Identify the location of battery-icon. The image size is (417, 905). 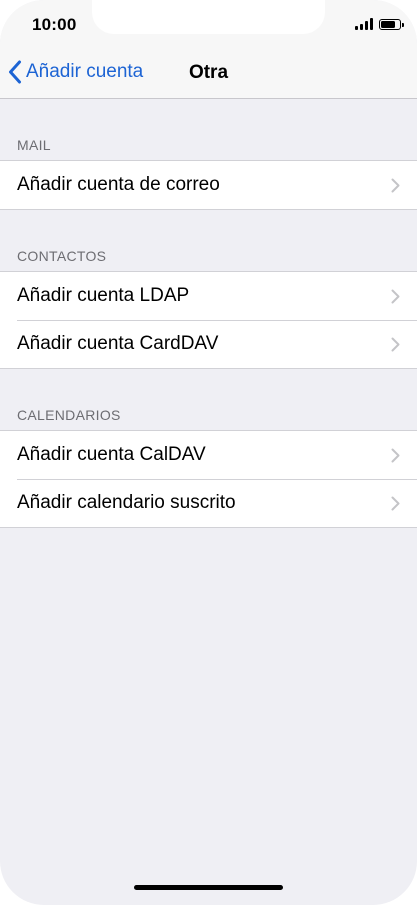
(391, 24).